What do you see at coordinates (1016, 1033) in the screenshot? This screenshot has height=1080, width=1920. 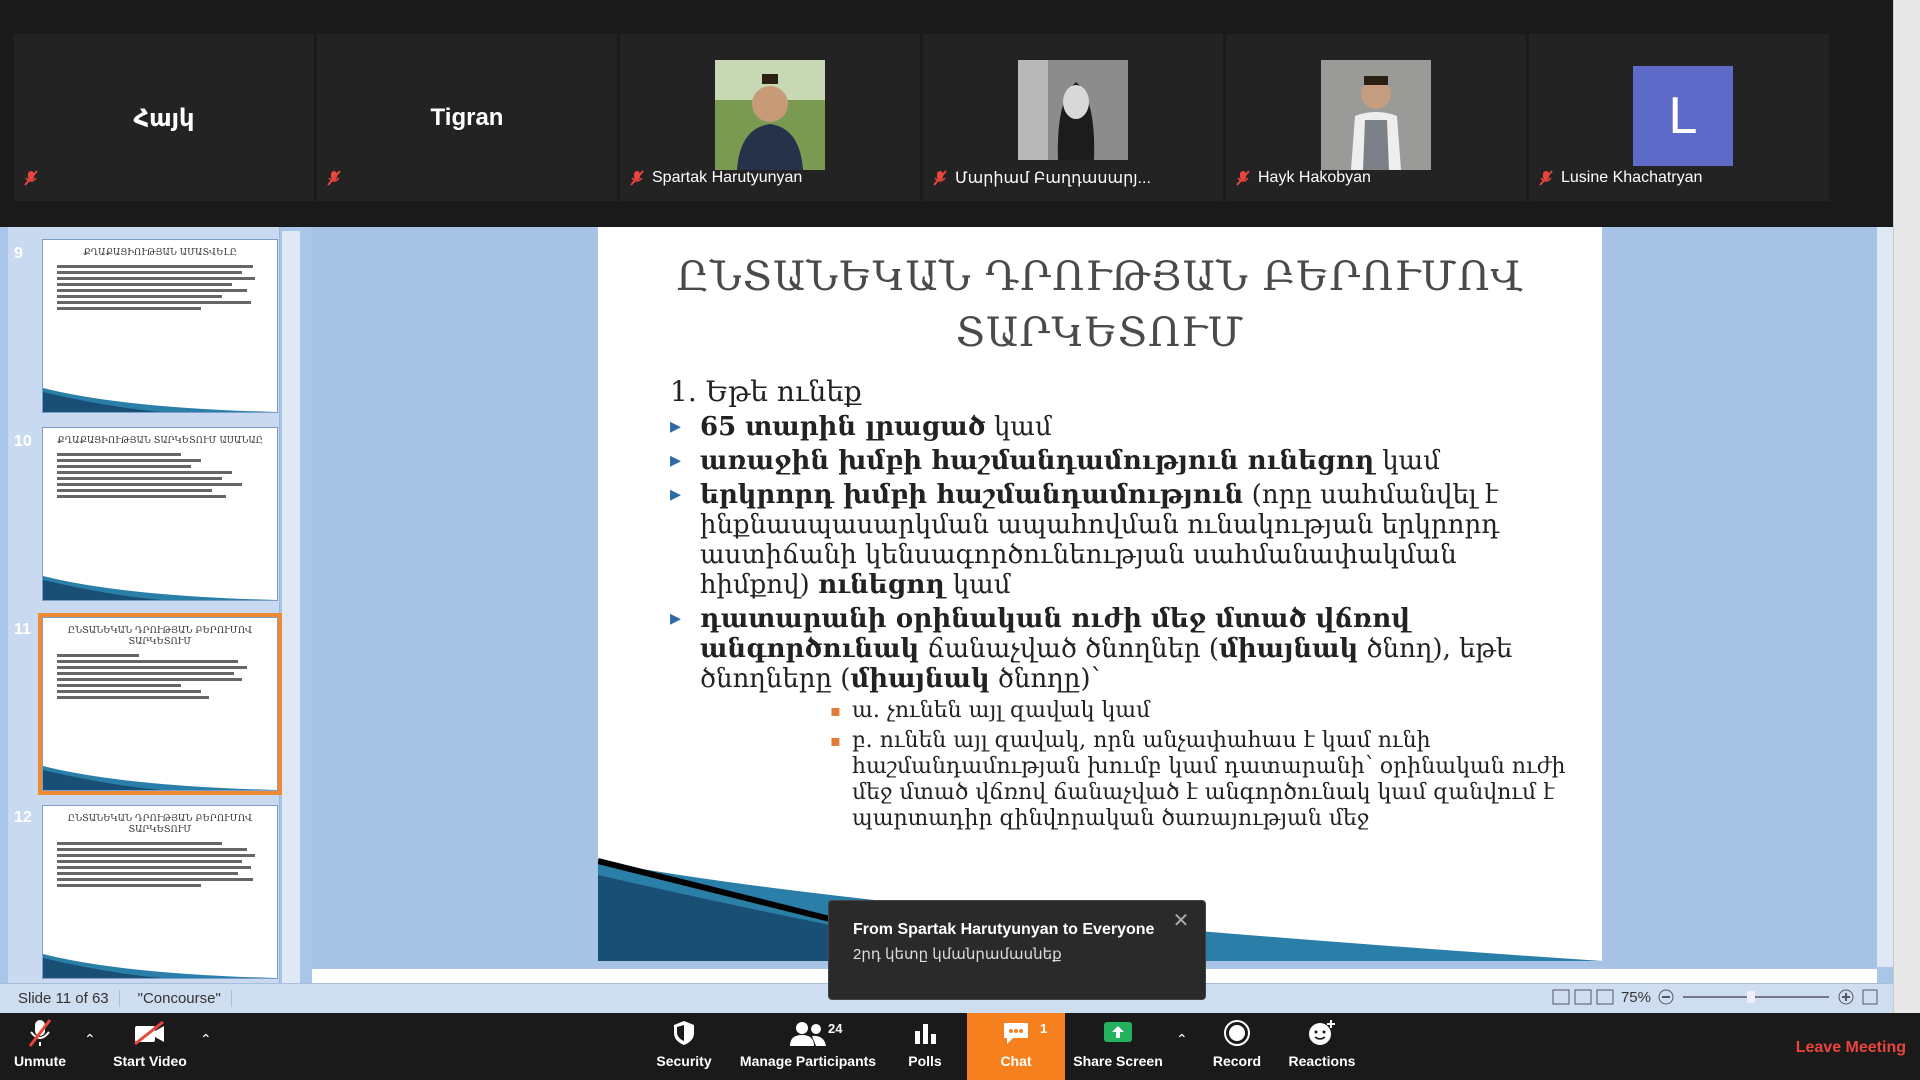 I see `chat-icon` at bounding box center [1016, 1033].